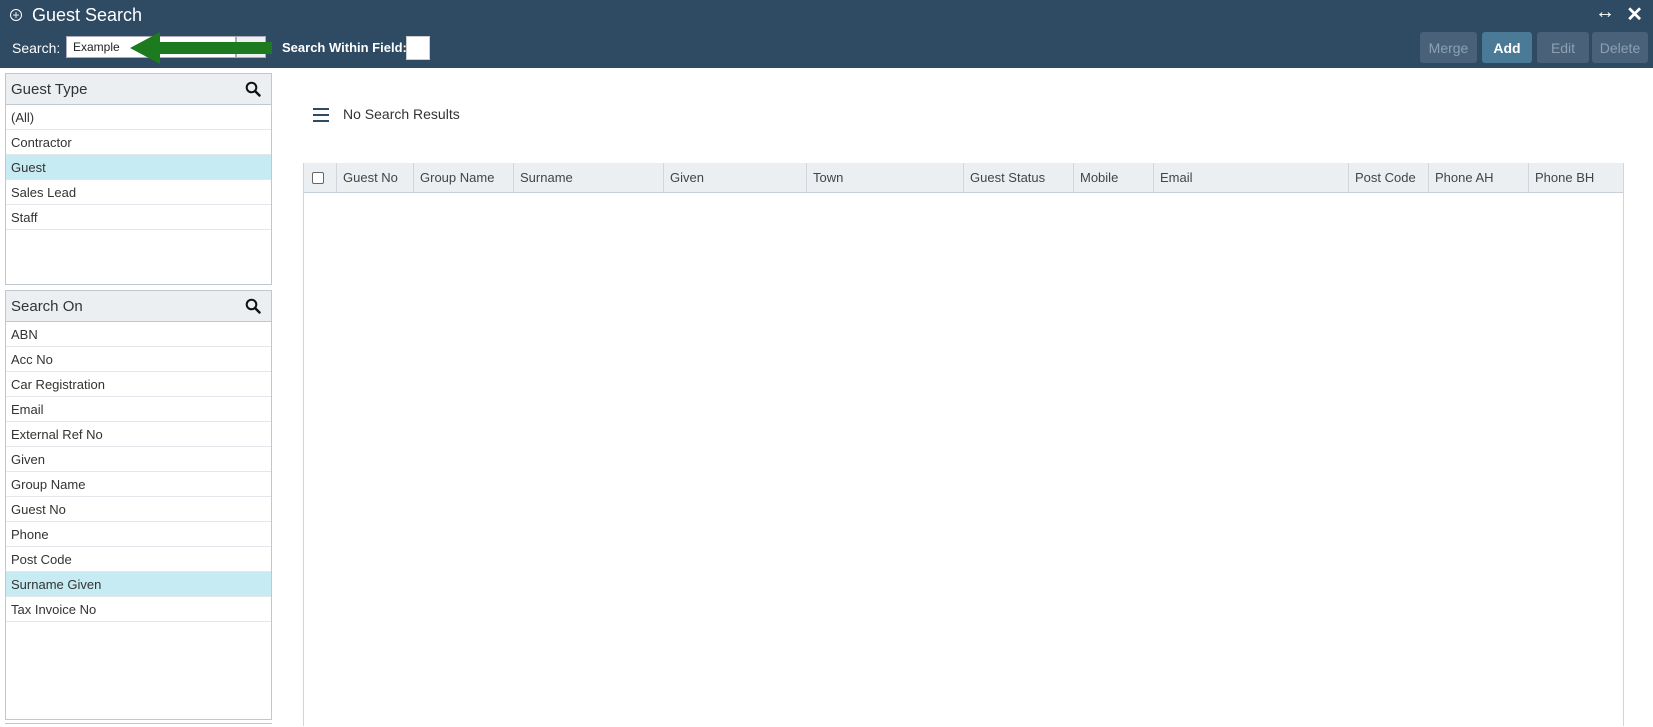  Describe the element at coordinates (464, 177) in the screenshot. I see `column-header: Group Name` at that location.